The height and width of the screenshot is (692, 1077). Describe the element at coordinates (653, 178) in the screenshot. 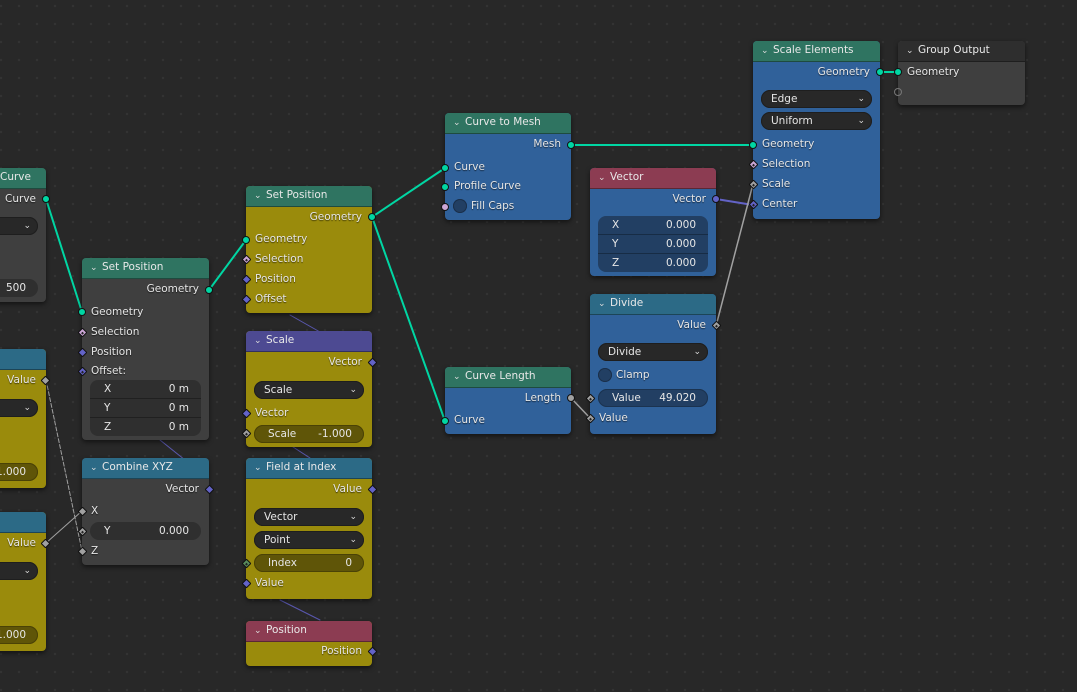

I see `node-header: ⌄ Vector` at that location.